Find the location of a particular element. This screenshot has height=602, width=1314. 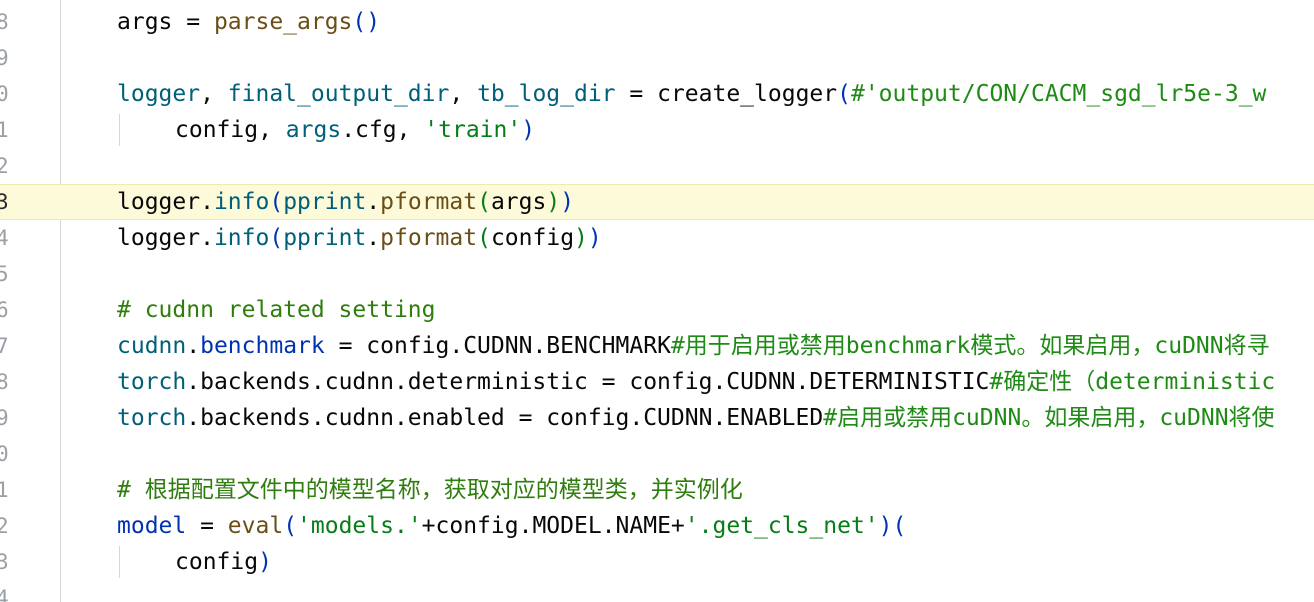

code-token: cudnn is located at coordinates (152, 346).